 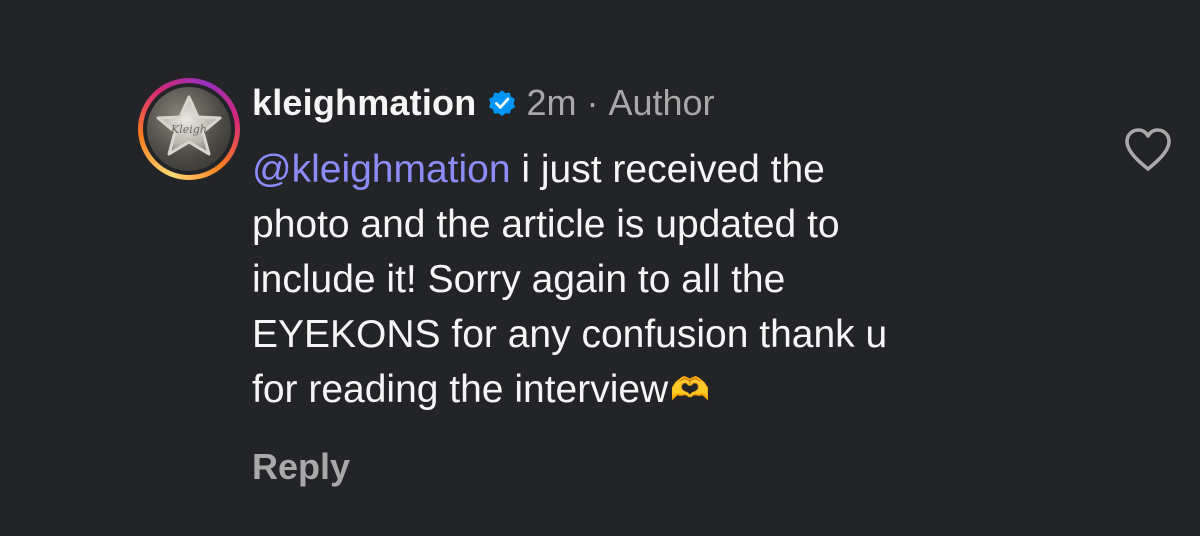 What do you see at coordinates (661, 102) in the screenshot?
I see `author-label: Author` at bounding box center [661, 102].